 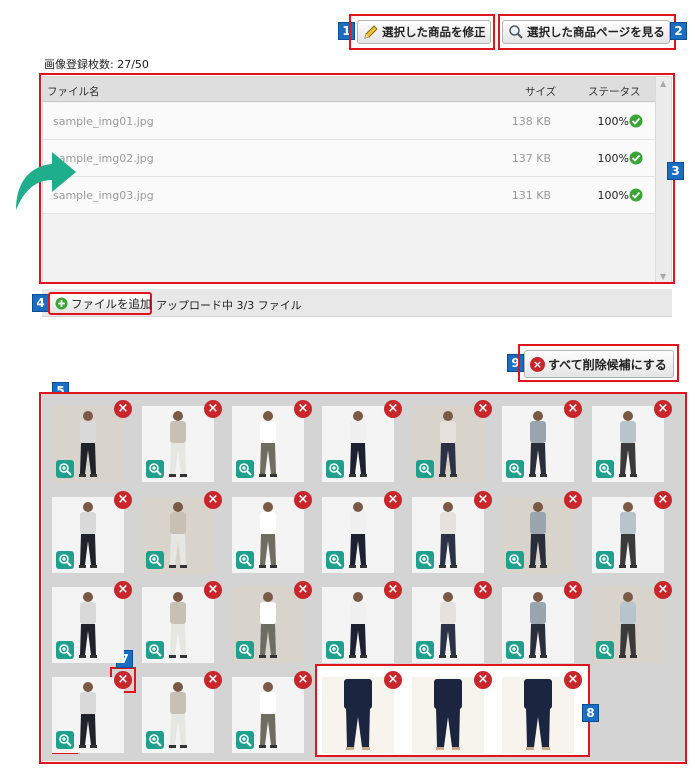 I want to click on pencil-icon, so click(x=371, y=32).